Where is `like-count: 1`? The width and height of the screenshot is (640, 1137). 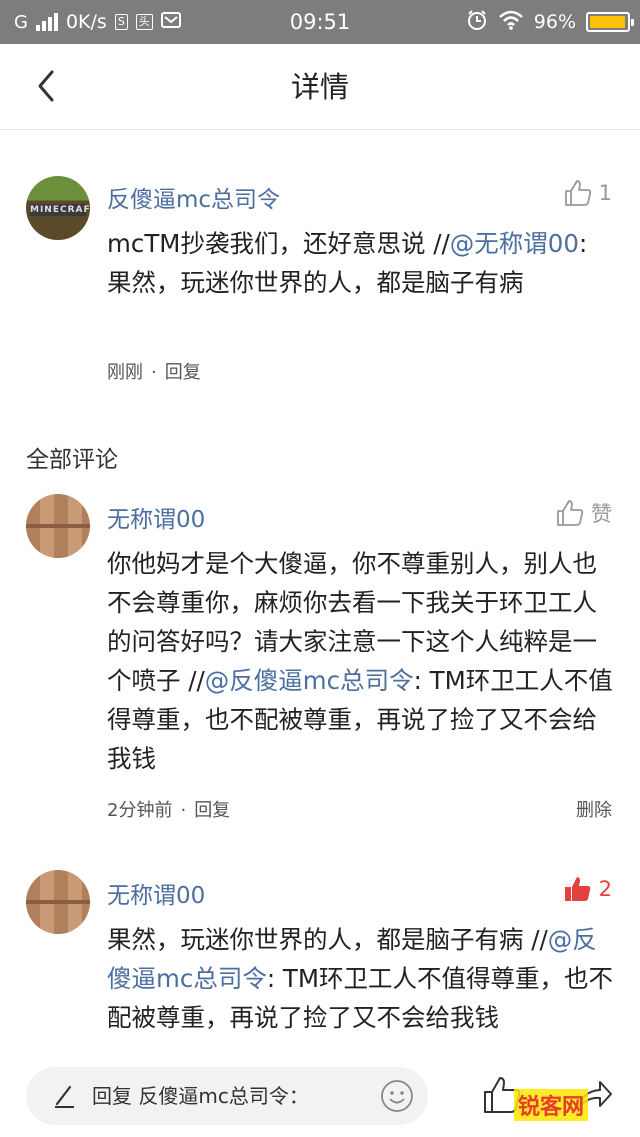
like-count: 1 is located at coordinates (605, 193).